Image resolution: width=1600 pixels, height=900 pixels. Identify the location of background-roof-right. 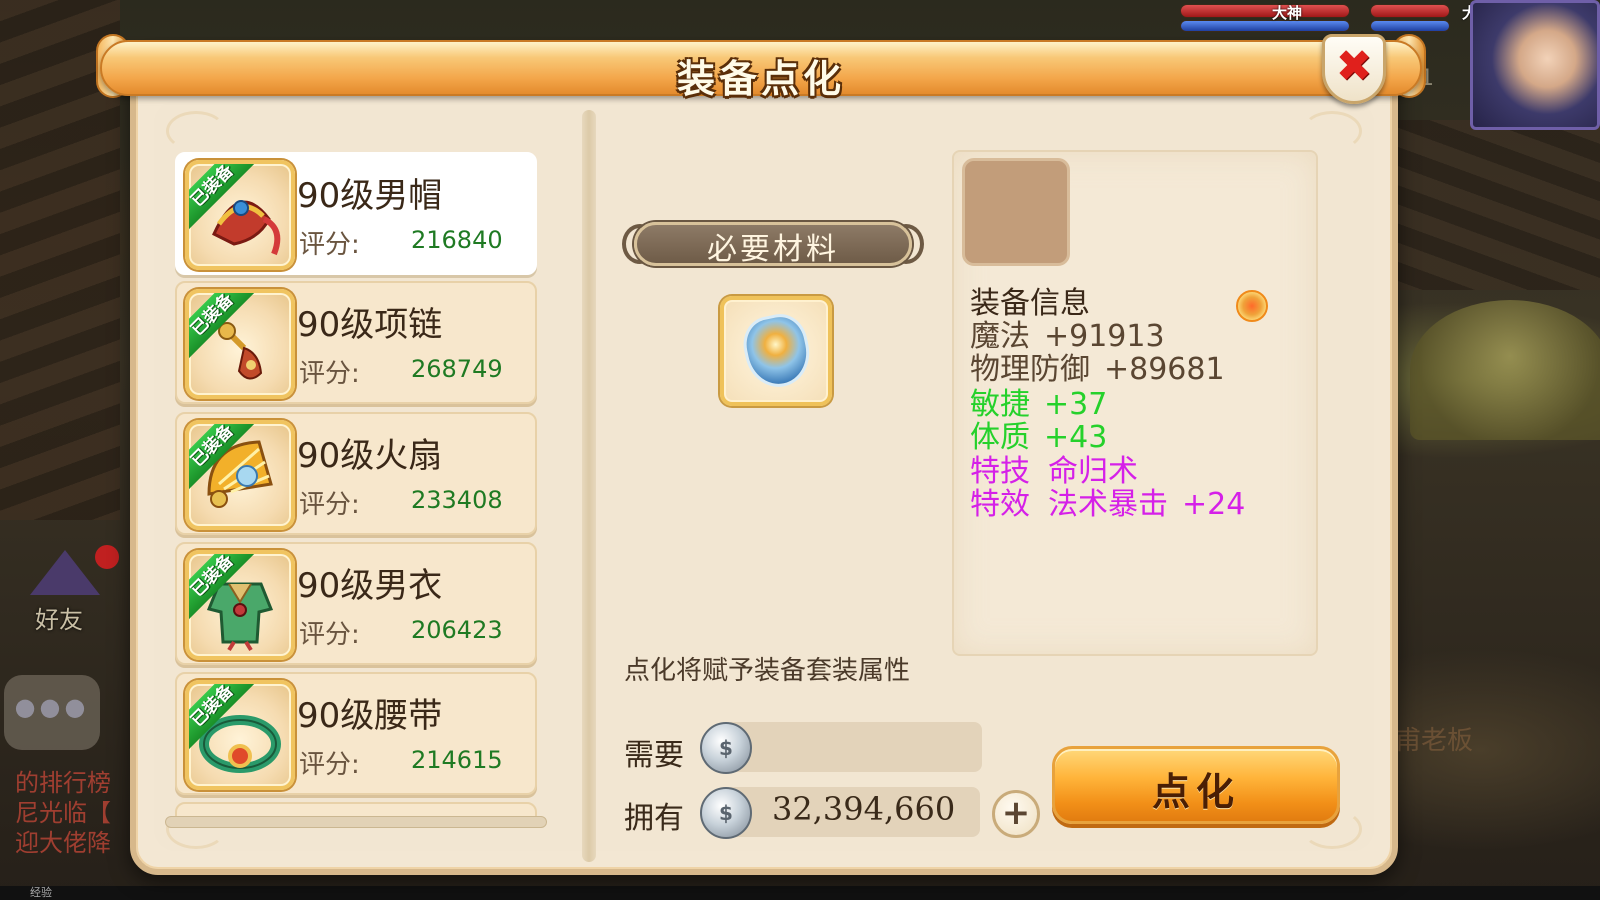
(1485, 205).